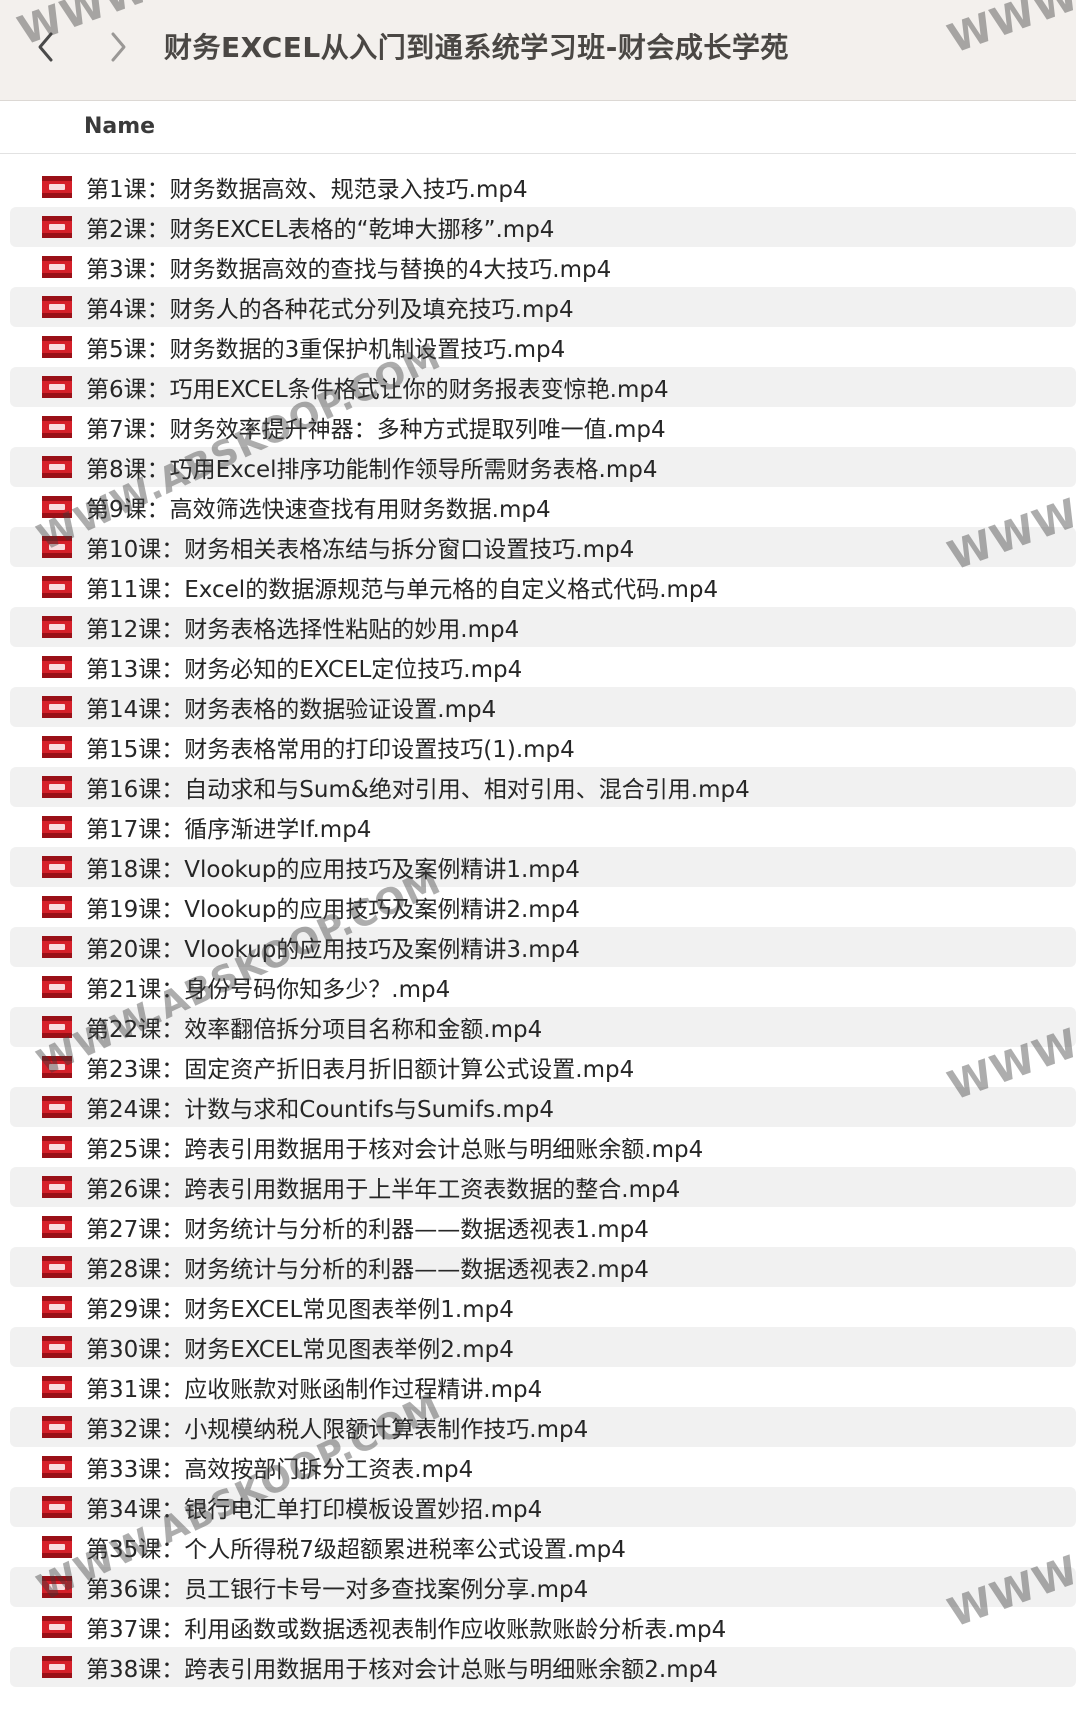 This screenshot has height=1716, width=1076. What do you see at coordinates (543, 747) in the screenshot?
I see `file-row: 第15课：财务表格常用的打印设置技巧(1).mp4` at bounding box center [543, 747].